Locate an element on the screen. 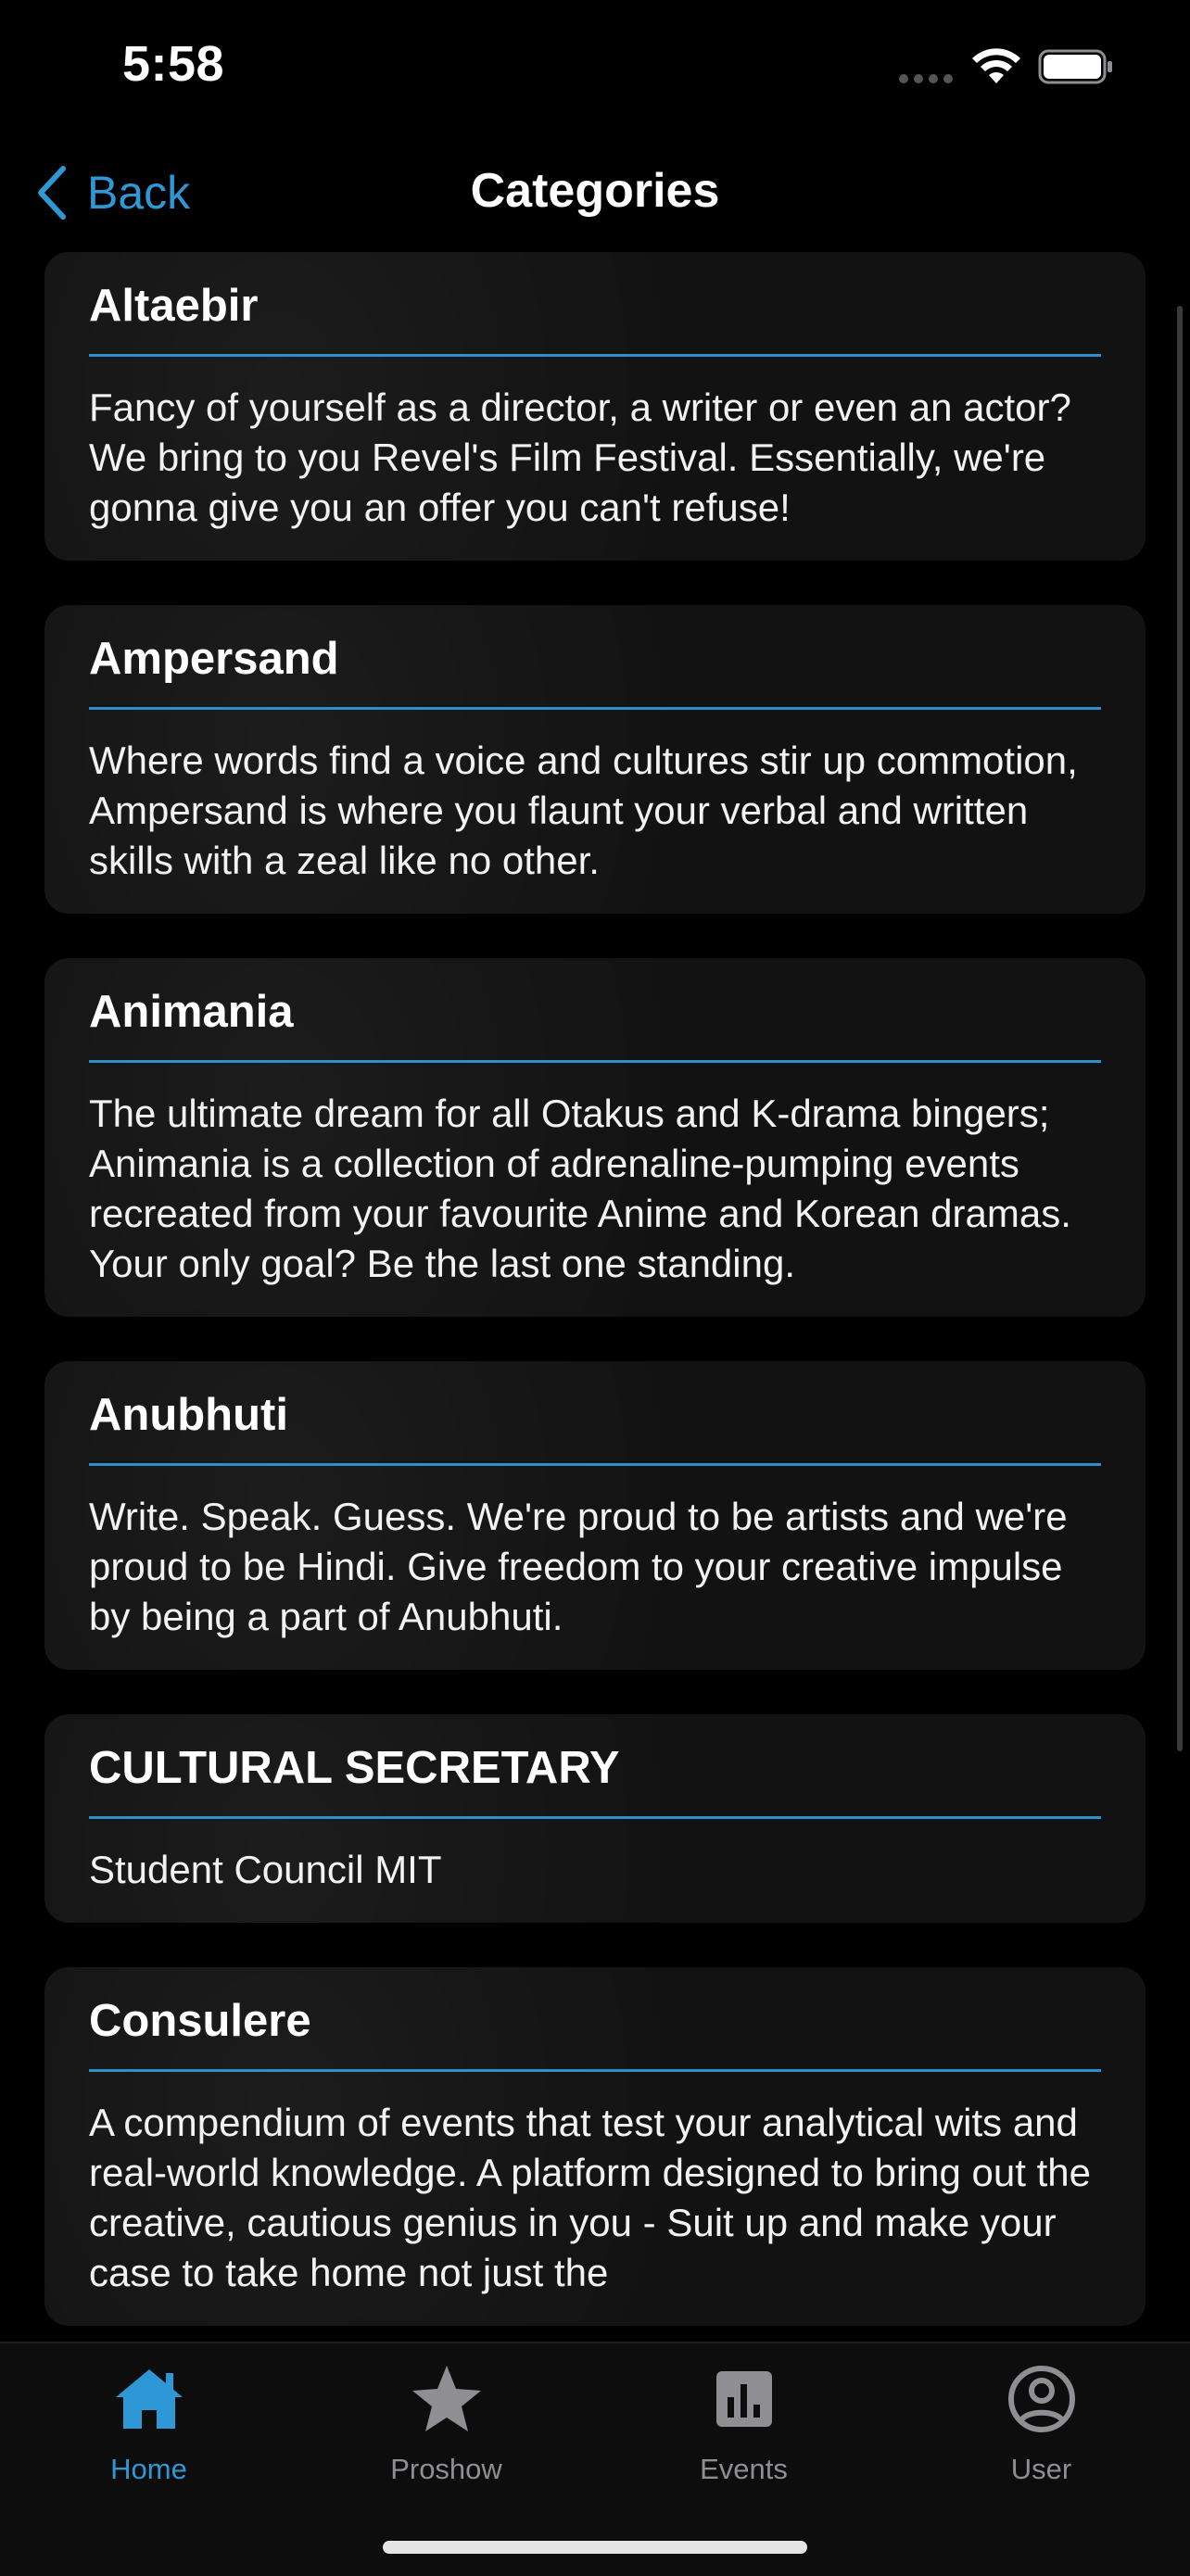  tab-label: Proshow is located at coordinates (446, 2469).